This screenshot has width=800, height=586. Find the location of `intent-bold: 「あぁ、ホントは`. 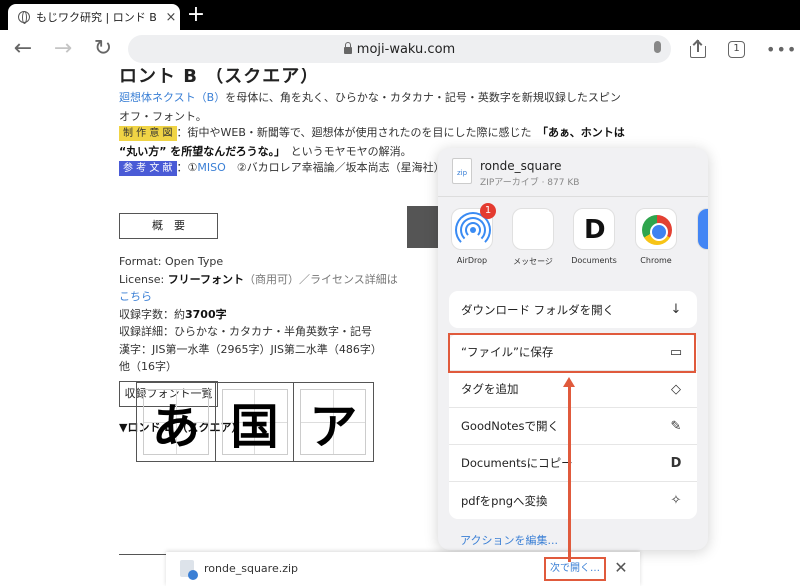

intent-bold: 「あぁ、ホントは is located at coordinates (583, 132).